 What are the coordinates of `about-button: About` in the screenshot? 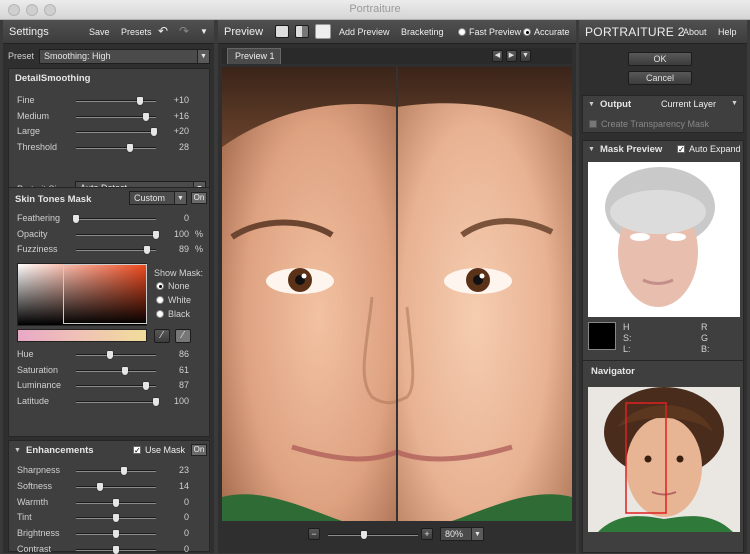 It's located at (695, 32).